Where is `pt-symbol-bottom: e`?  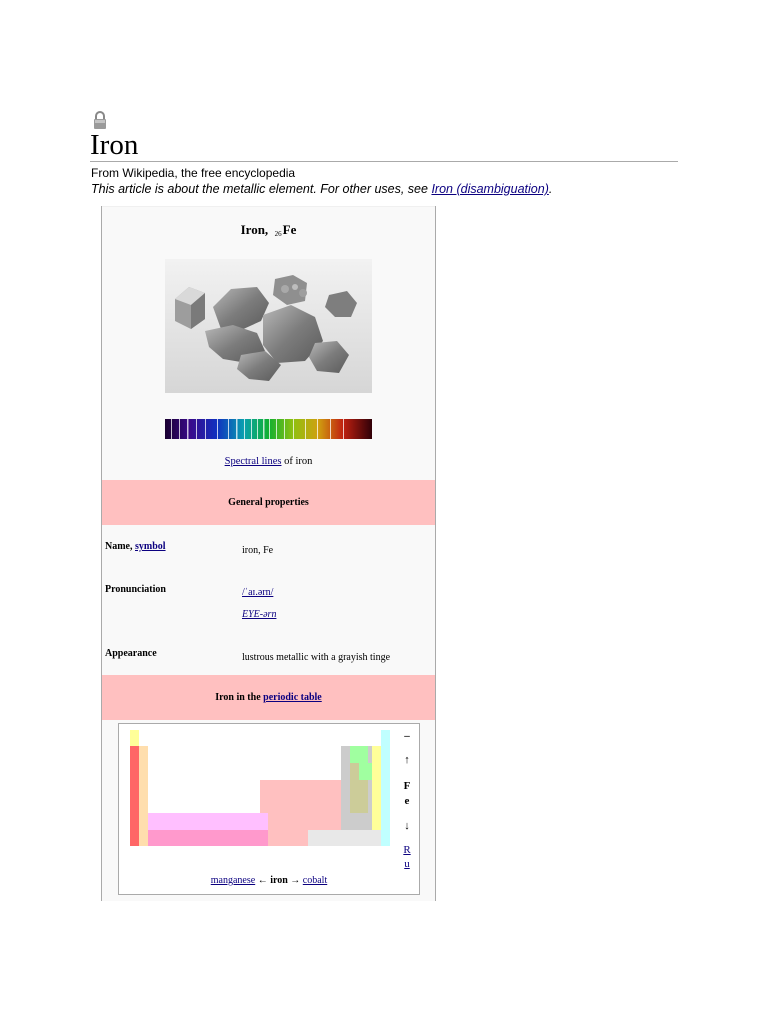
pt-symbol-bottom: e is located at coordinates (407, 801).